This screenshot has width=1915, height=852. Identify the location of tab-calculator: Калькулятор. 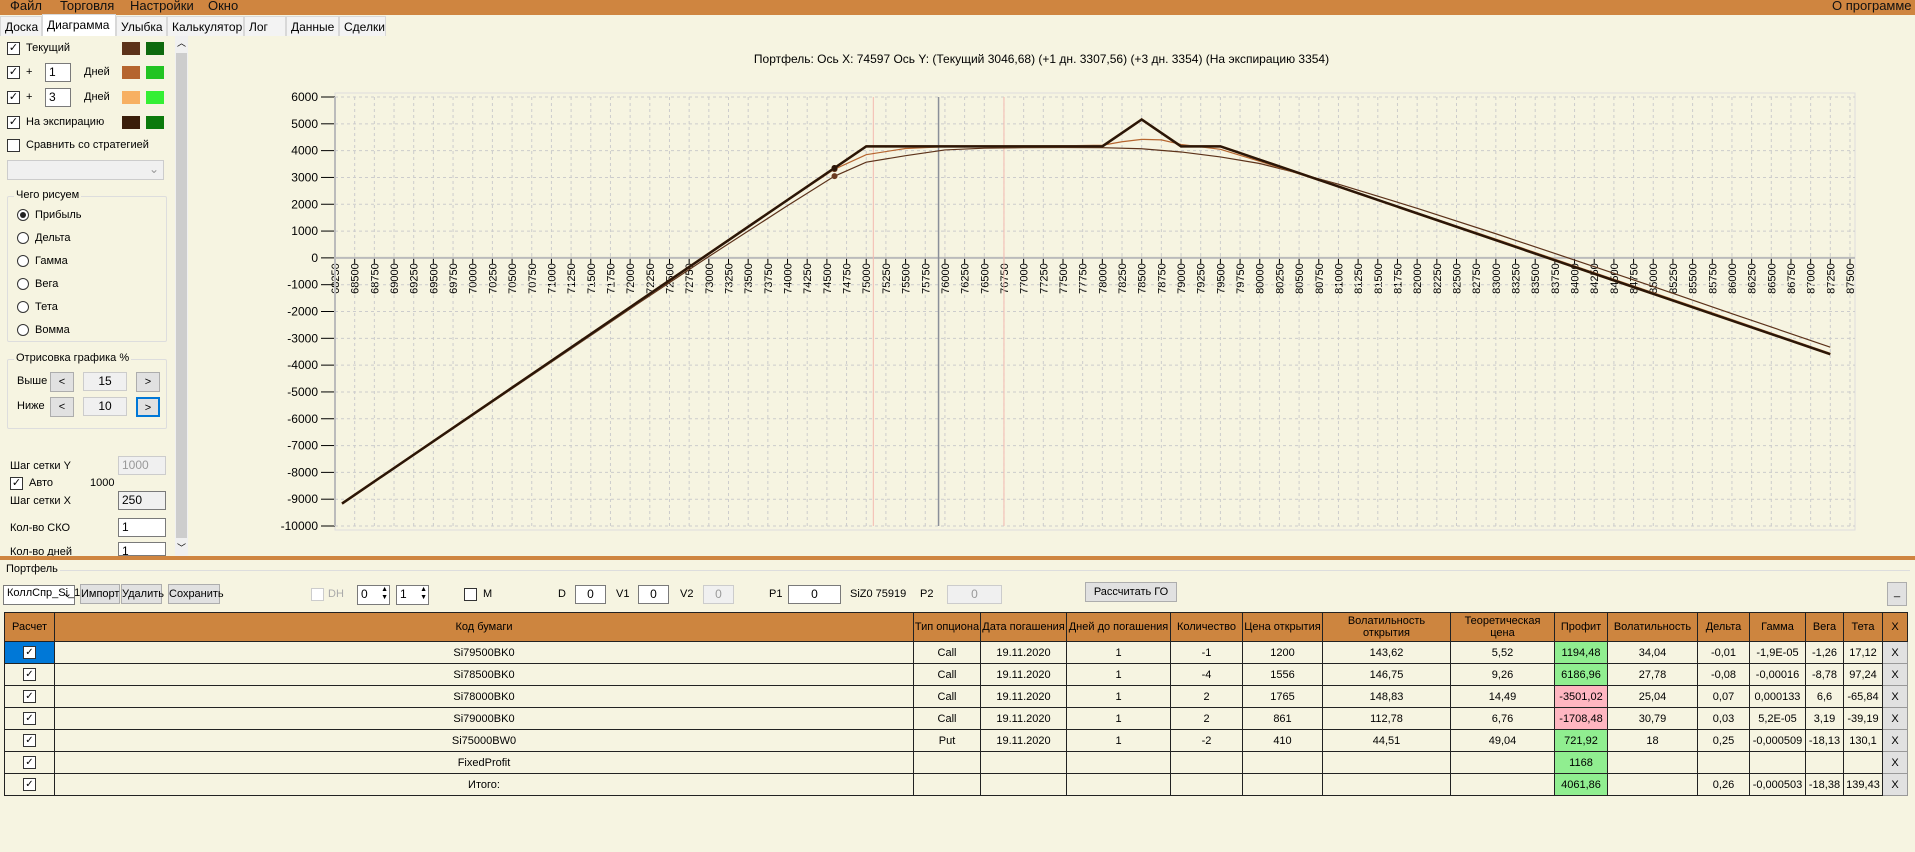
(205, 26).